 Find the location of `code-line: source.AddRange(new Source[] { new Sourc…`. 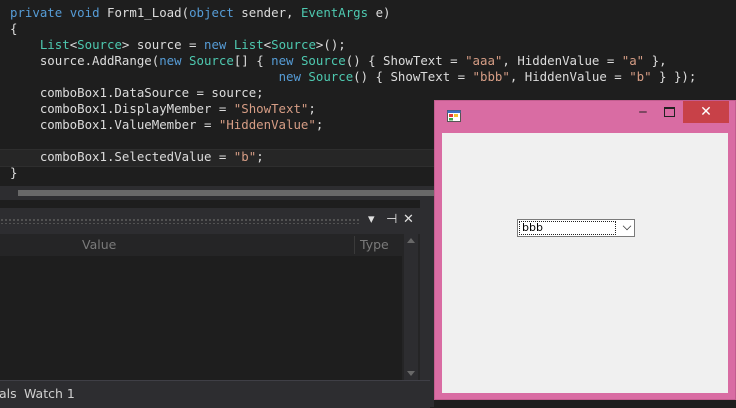

code-line: source.AddRange(new Source[] { new Sourc… is located at coordinates (338, 61).